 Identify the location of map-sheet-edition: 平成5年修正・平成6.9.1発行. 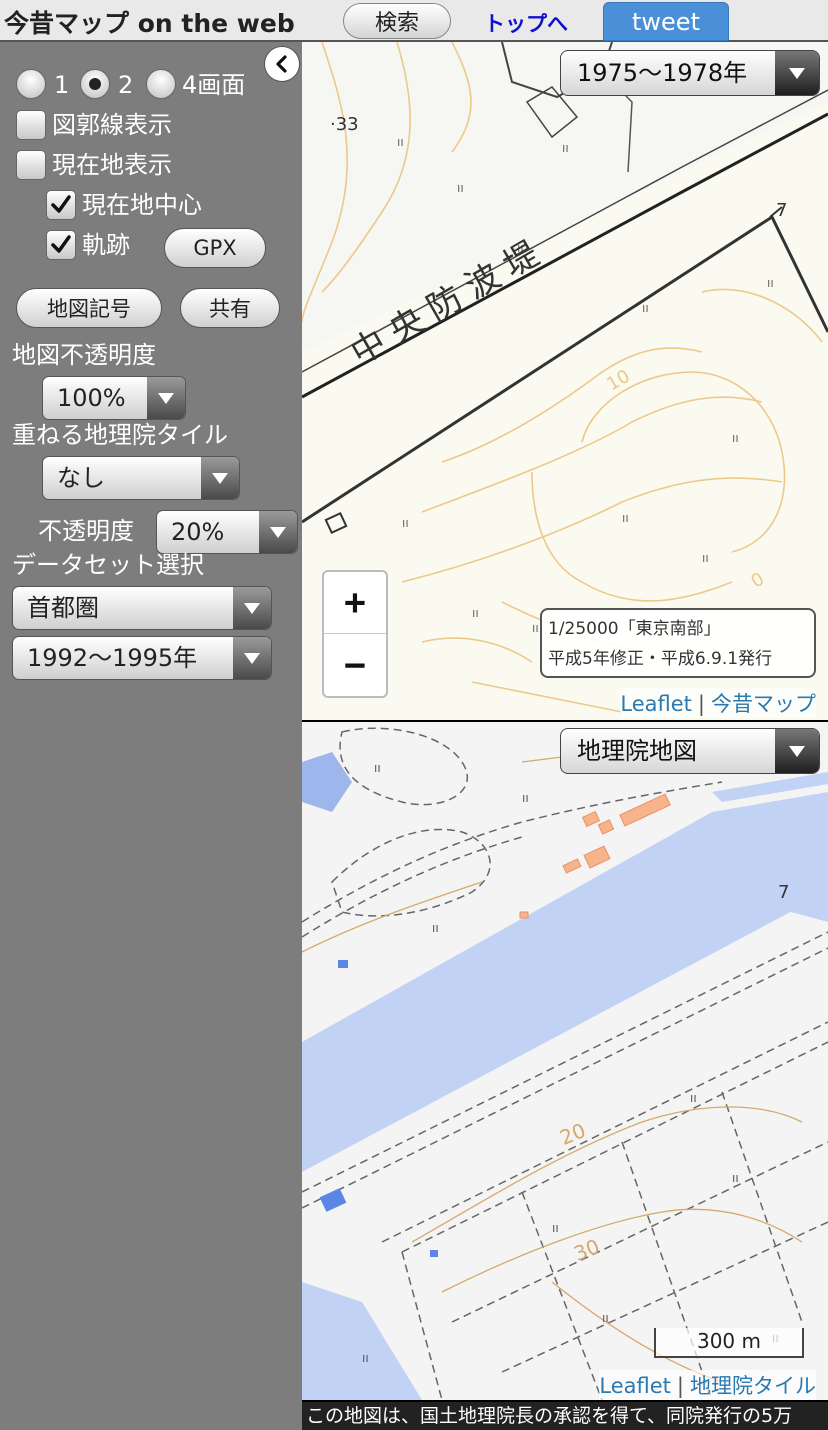
(660, 659).